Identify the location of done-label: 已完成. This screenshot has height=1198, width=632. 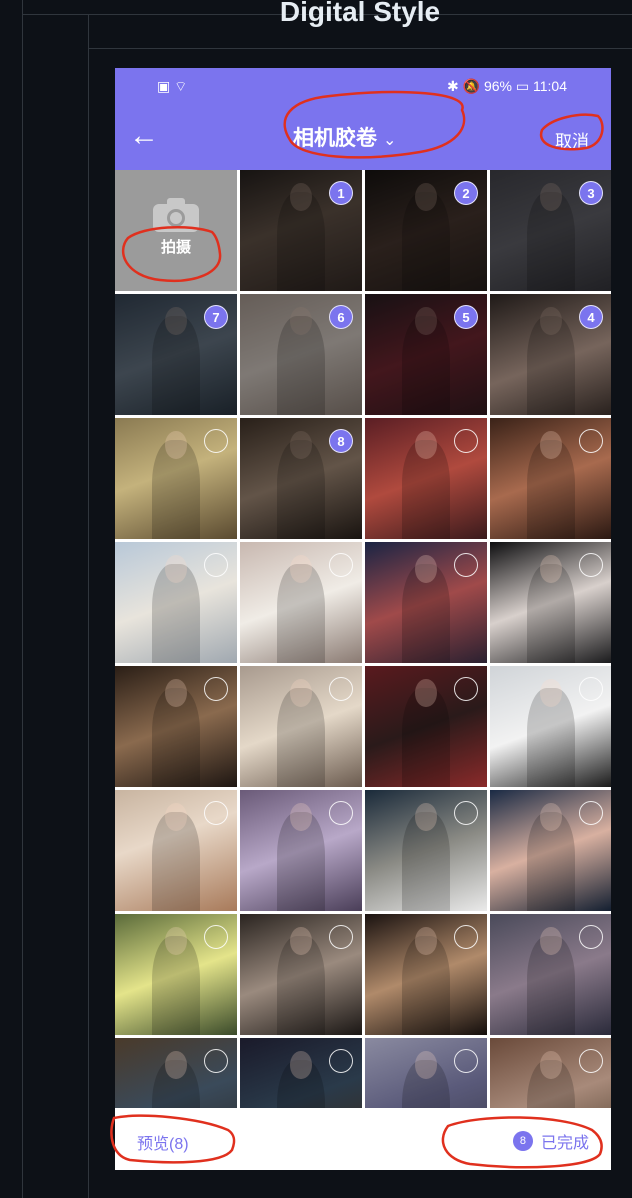
(564, 1143).